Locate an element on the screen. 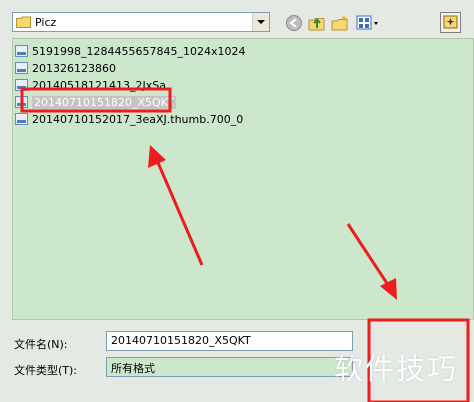 The width and height of the screenshot is (474, 402). filetype-label: 文件类型(T): is located at coordinates (46, 370).